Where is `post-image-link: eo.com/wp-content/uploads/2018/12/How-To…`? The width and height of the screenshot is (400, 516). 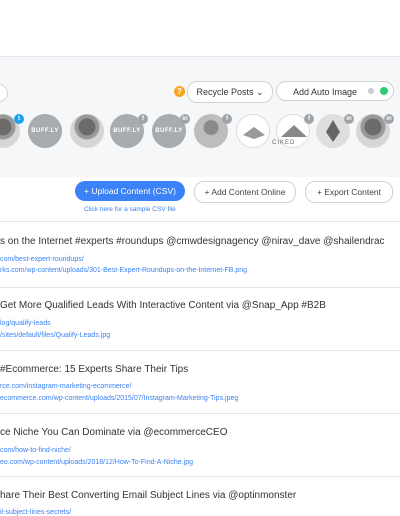
post-image-link: eo.com/wp-content/uploads/2018/12/How-To… is located at coordinates (96, 462).